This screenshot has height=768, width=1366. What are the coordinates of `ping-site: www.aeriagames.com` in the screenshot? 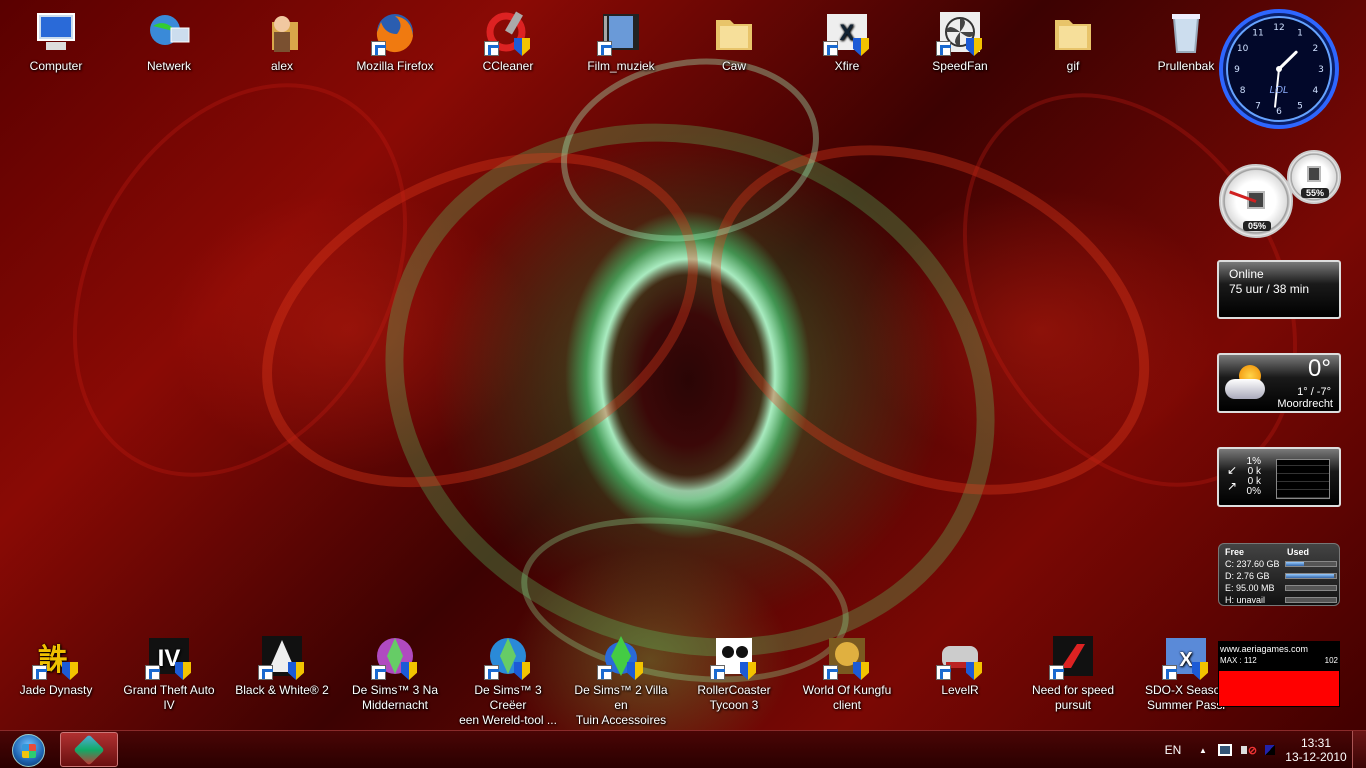 It's located at (1264, 649).